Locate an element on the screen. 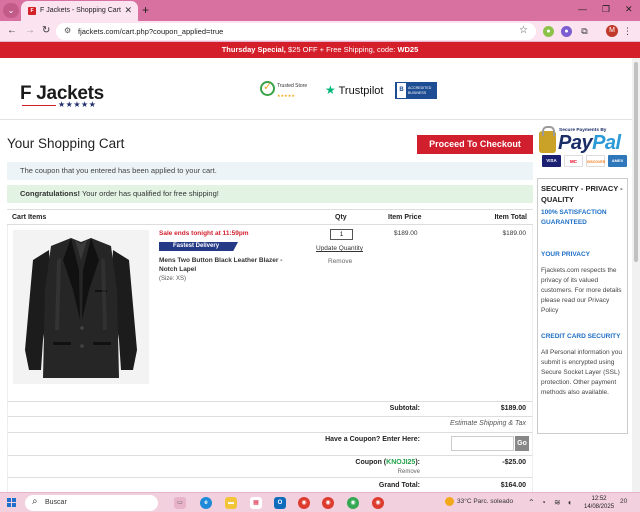 The image size is (640, 512). forward-icon: → is located at coordinates (30, 31).